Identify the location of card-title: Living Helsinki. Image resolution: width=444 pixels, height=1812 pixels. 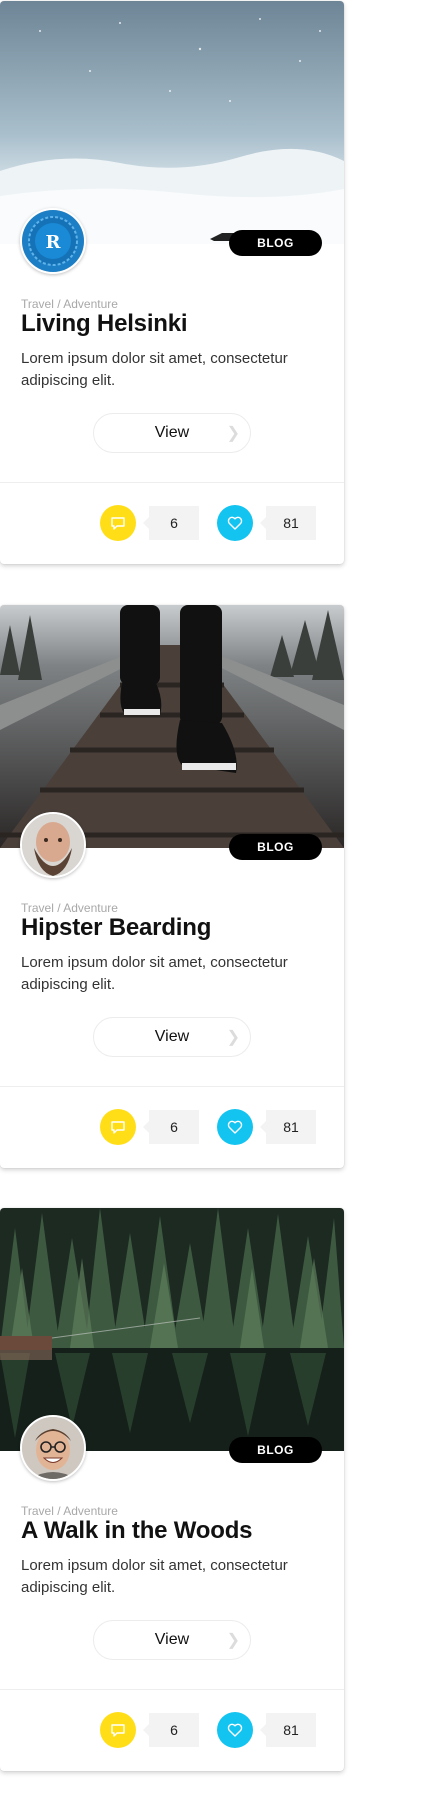
(104, 323).